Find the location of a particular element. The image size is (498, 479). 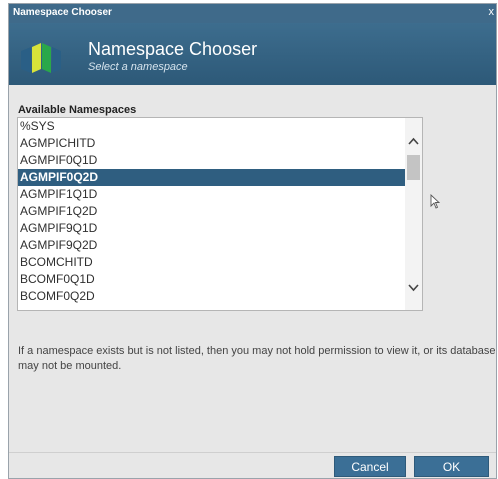

list-item: BCOMF0Q2D is located at coordinates (212, 296).